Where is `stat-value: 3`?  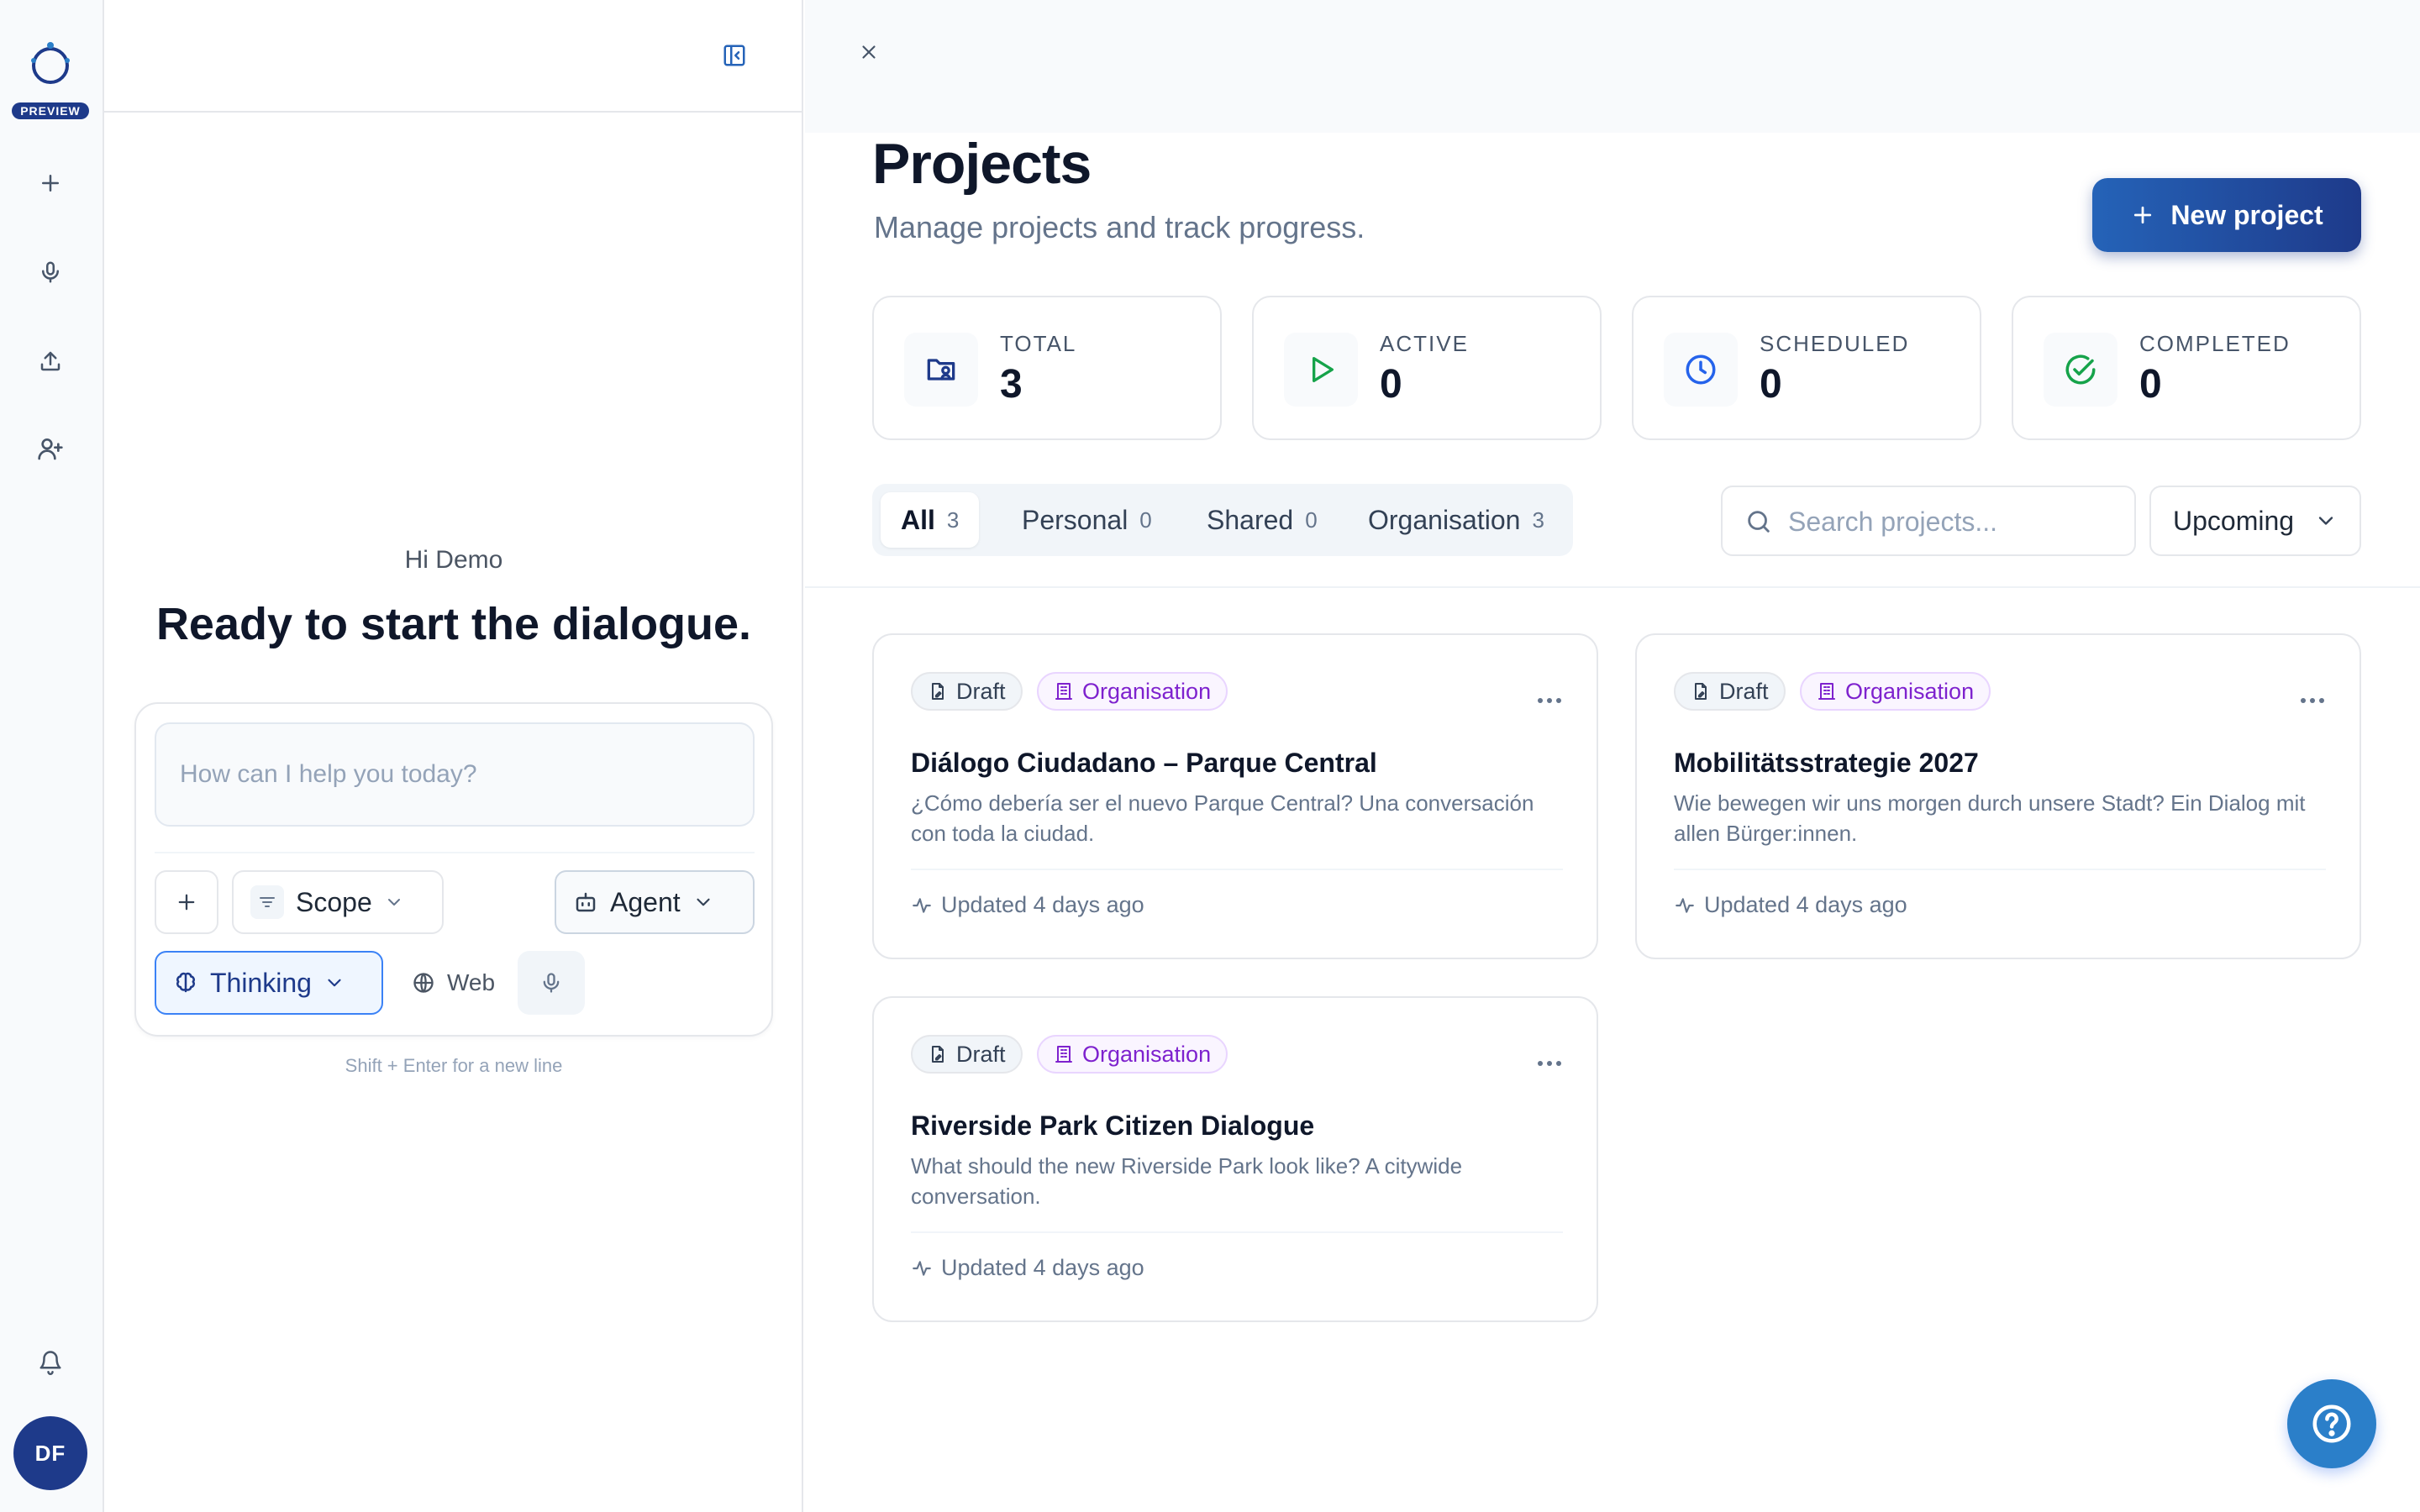 stat-value: 3 is located at coordinates (1012, 384).